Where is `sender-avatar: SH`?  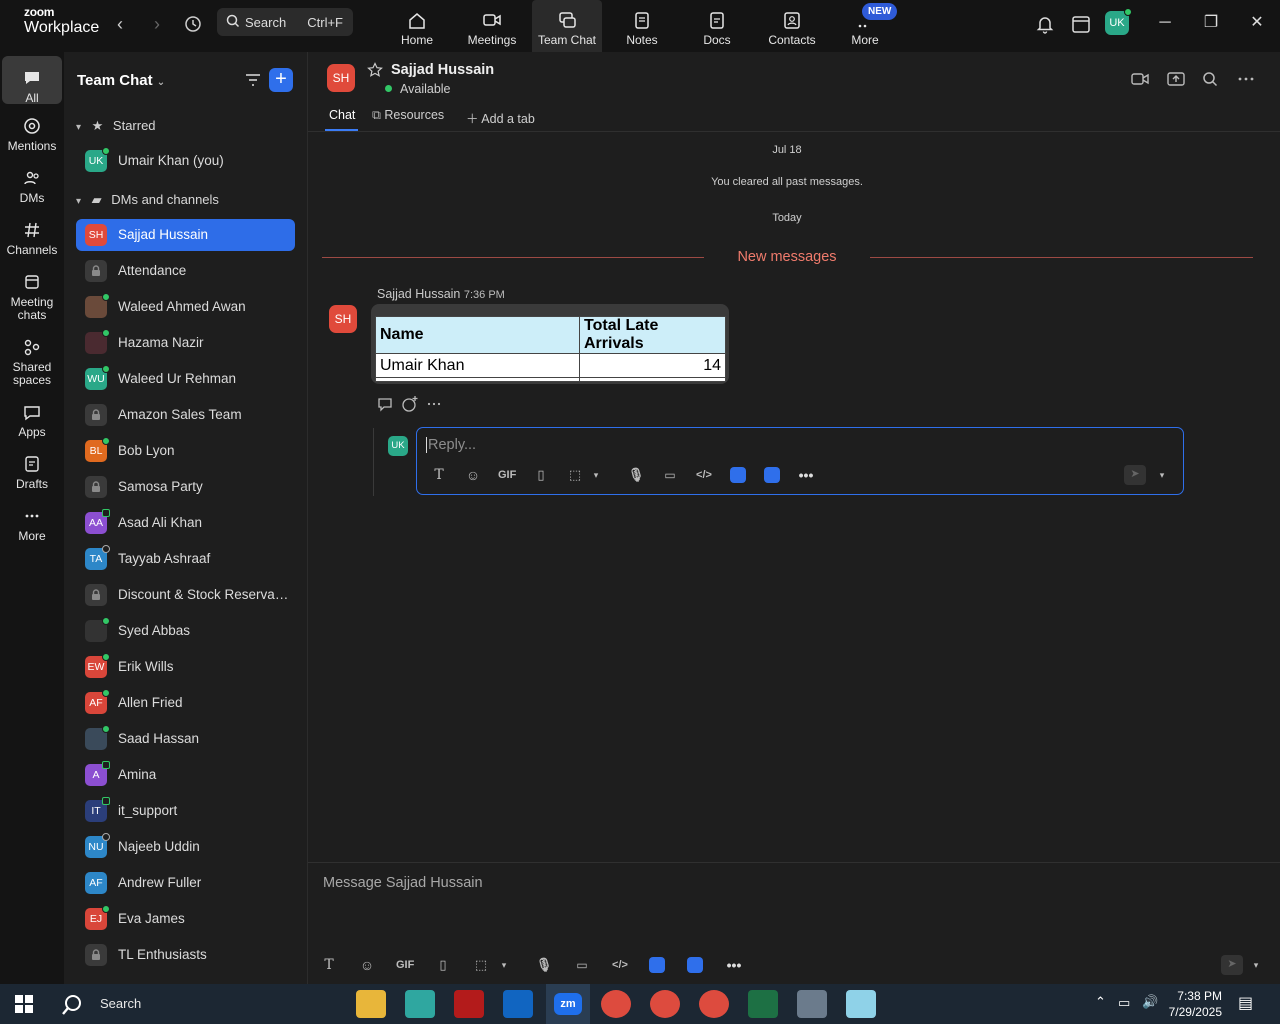
sender-avatar: SH is located at coordinates (343, 319).